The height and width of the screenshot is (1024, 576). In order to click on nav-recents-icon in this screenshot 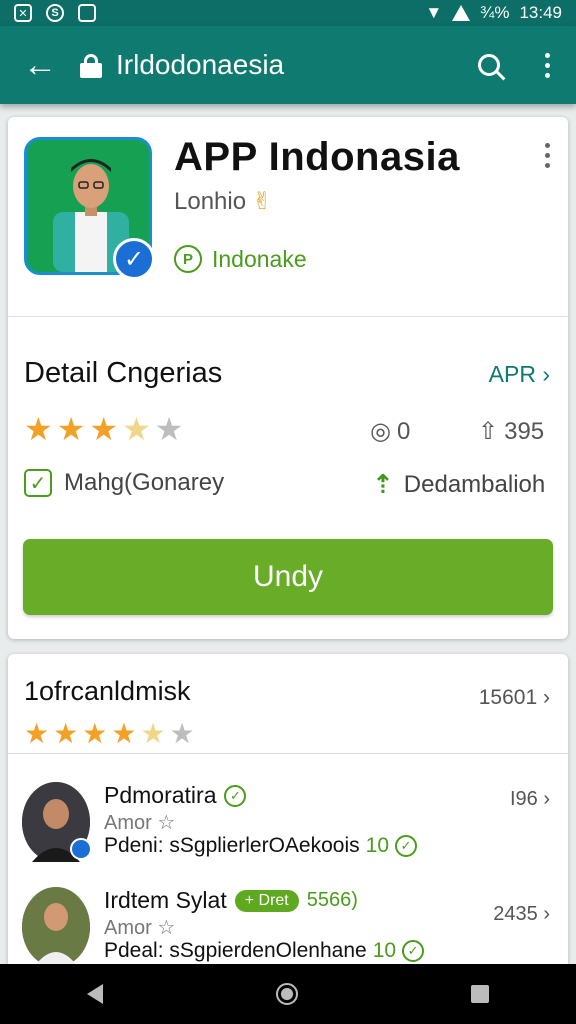, I will do `click(480, 994)`.